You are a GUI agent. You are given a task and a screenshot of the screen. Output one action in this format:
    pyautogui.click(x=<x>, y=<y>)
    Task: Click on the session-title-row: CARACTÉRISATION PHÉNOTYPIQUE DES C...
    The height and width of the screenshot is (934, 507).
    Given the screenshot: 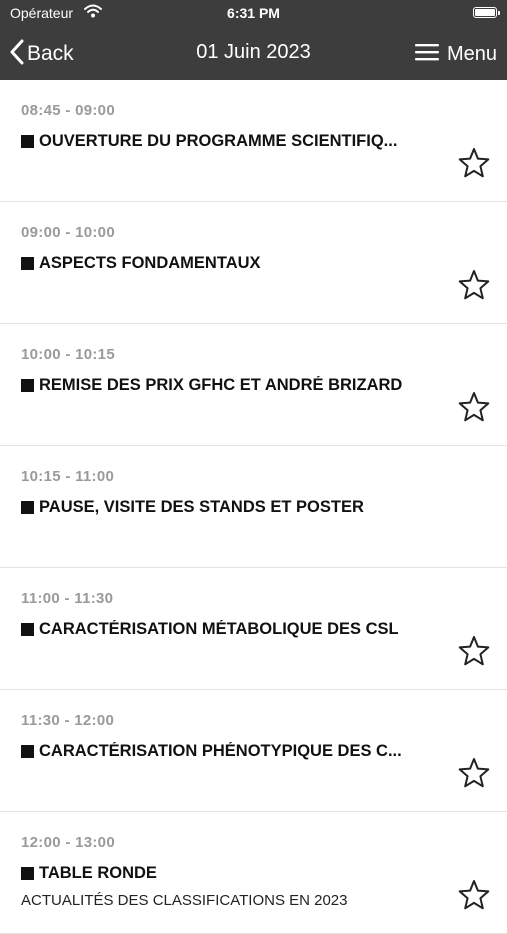 What is the action you would take?
    pyautogui.click(x=229, y=751)
    